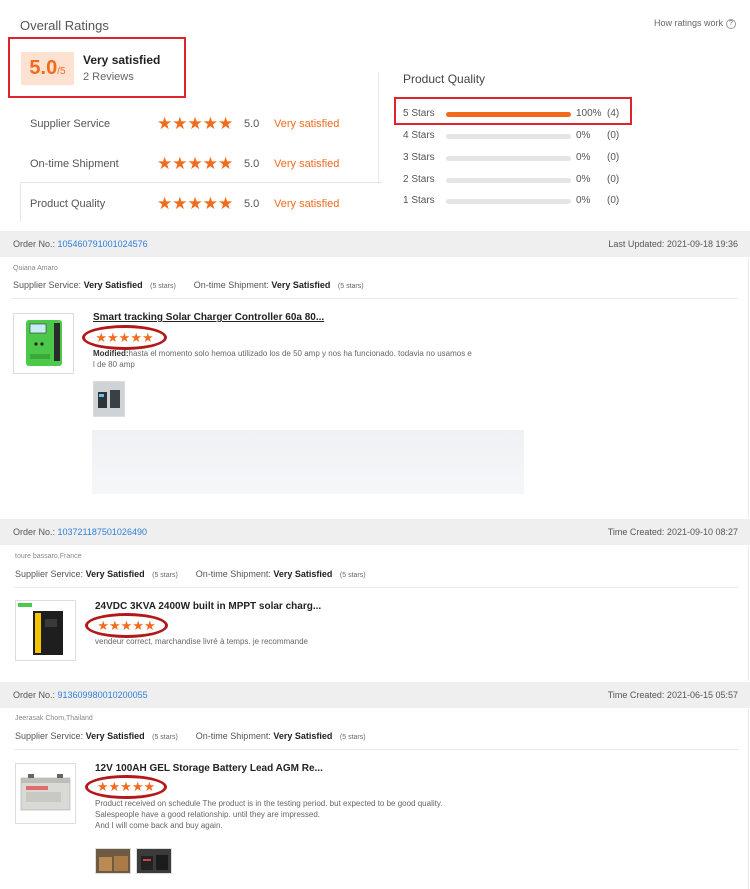 The height and width of the screenshot is (889, 750). I want to click on section-divider, so click(378, 128).